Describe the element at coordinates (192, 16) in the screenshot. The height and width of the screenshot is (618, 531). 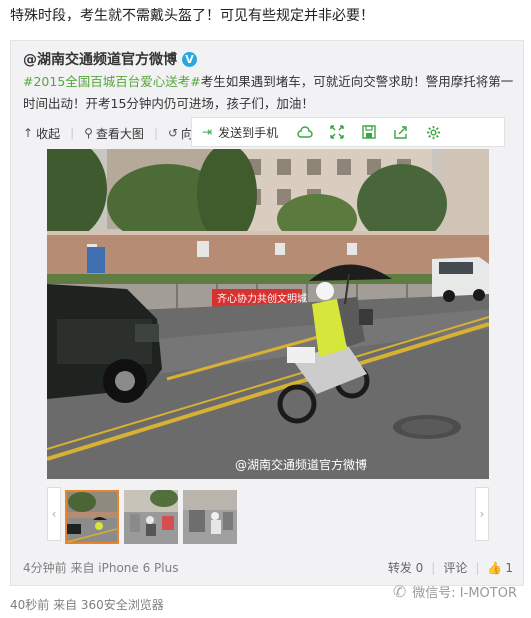
I see `post-text: 特殊时段，考生就不需戴头盔了！可见有些规定并非必要！` at that location.